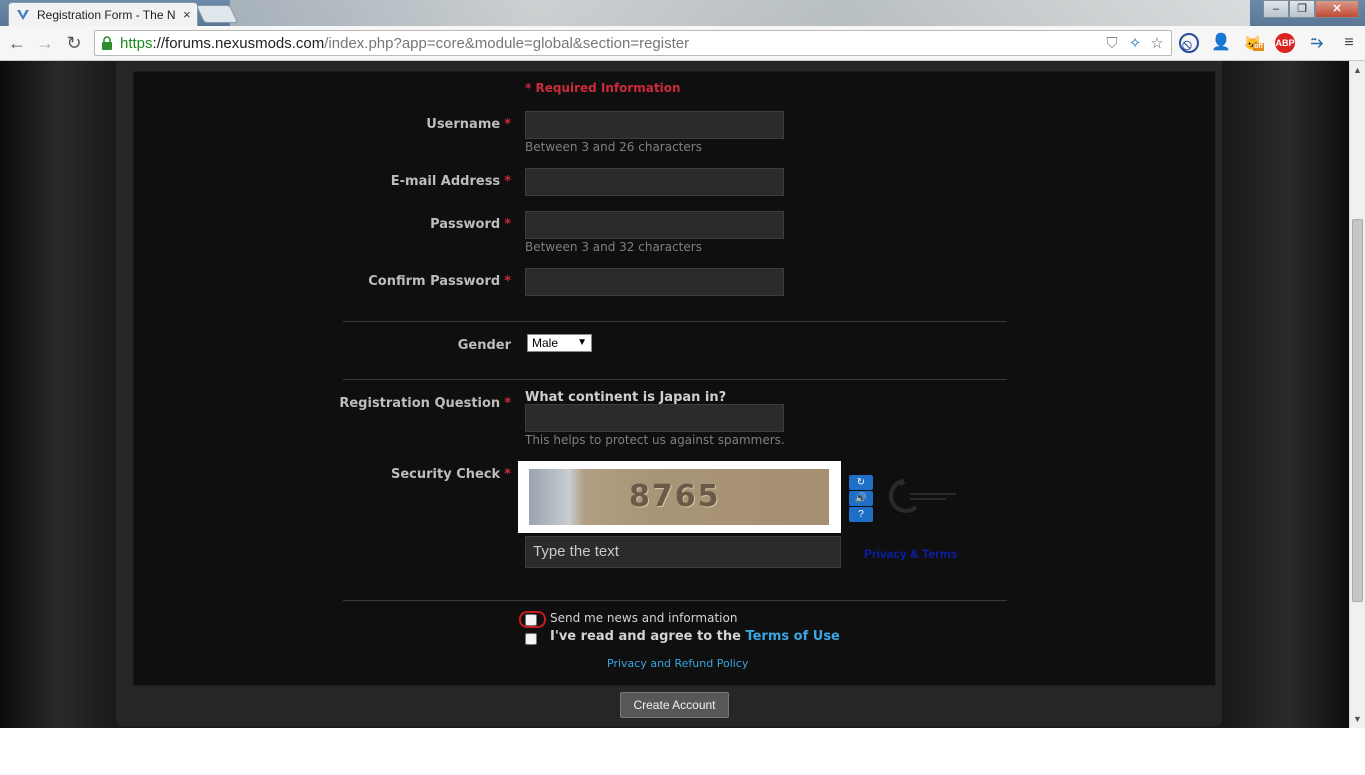 The height and width of the screenshot is (775, 1365). I want to click on create-account-button: Create Account, so click(674, 705).